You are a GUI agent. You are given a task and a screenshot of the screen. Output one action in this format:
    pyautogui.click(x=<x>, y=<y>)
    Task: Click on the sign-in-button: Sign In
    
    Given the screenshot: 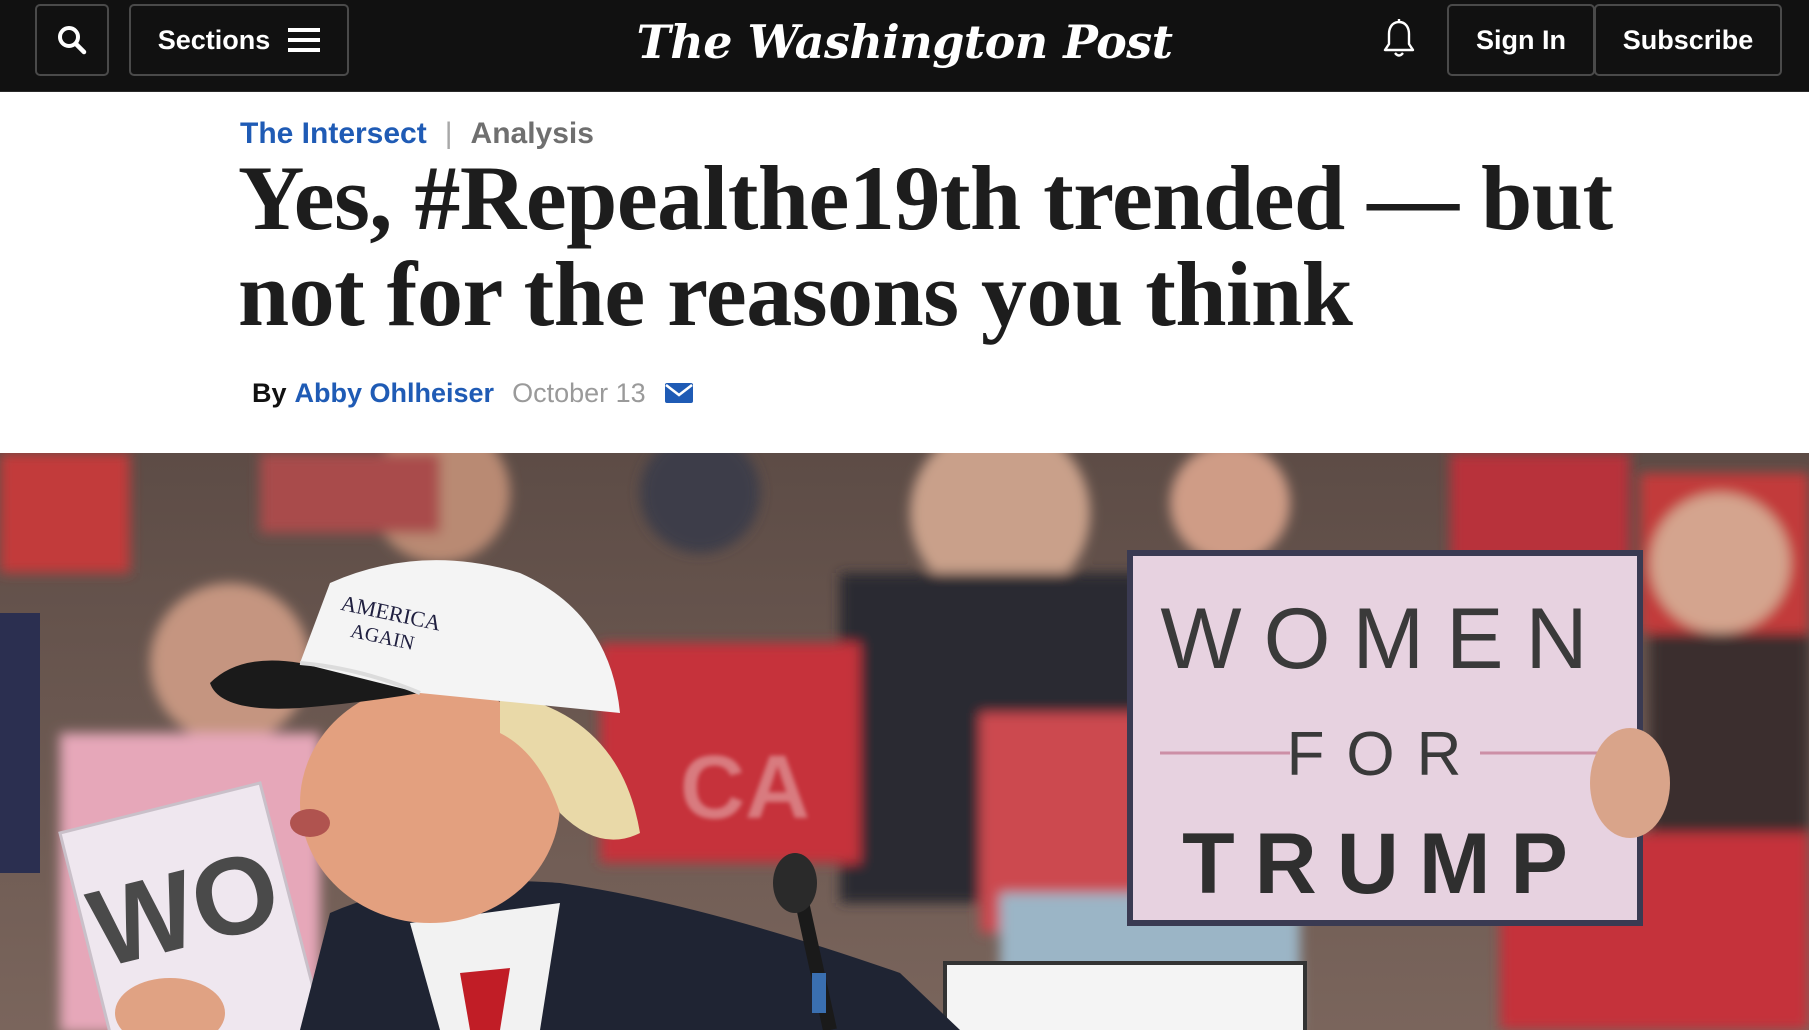 What is the action you would take?
    pyautogui.click(x=1521, y=40)
    